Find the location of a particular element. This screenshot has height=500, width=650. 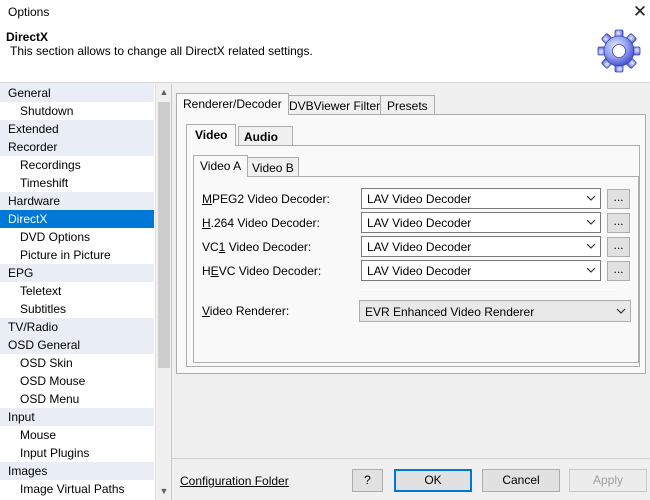

h264-decoder-label: H.264 Video Decoder: is located at coordinates (261, 223).